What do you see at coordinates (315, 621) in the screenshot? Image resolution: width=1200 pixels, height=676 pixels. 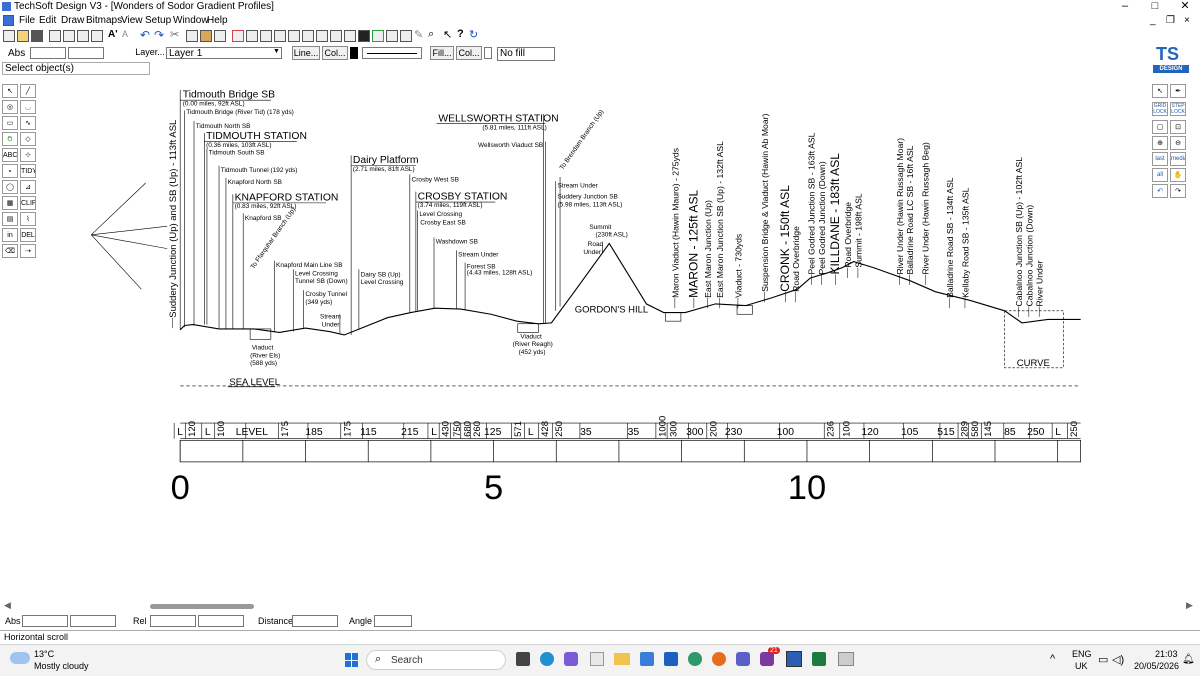 I see `distance-value` at bounding box center [315, 621].